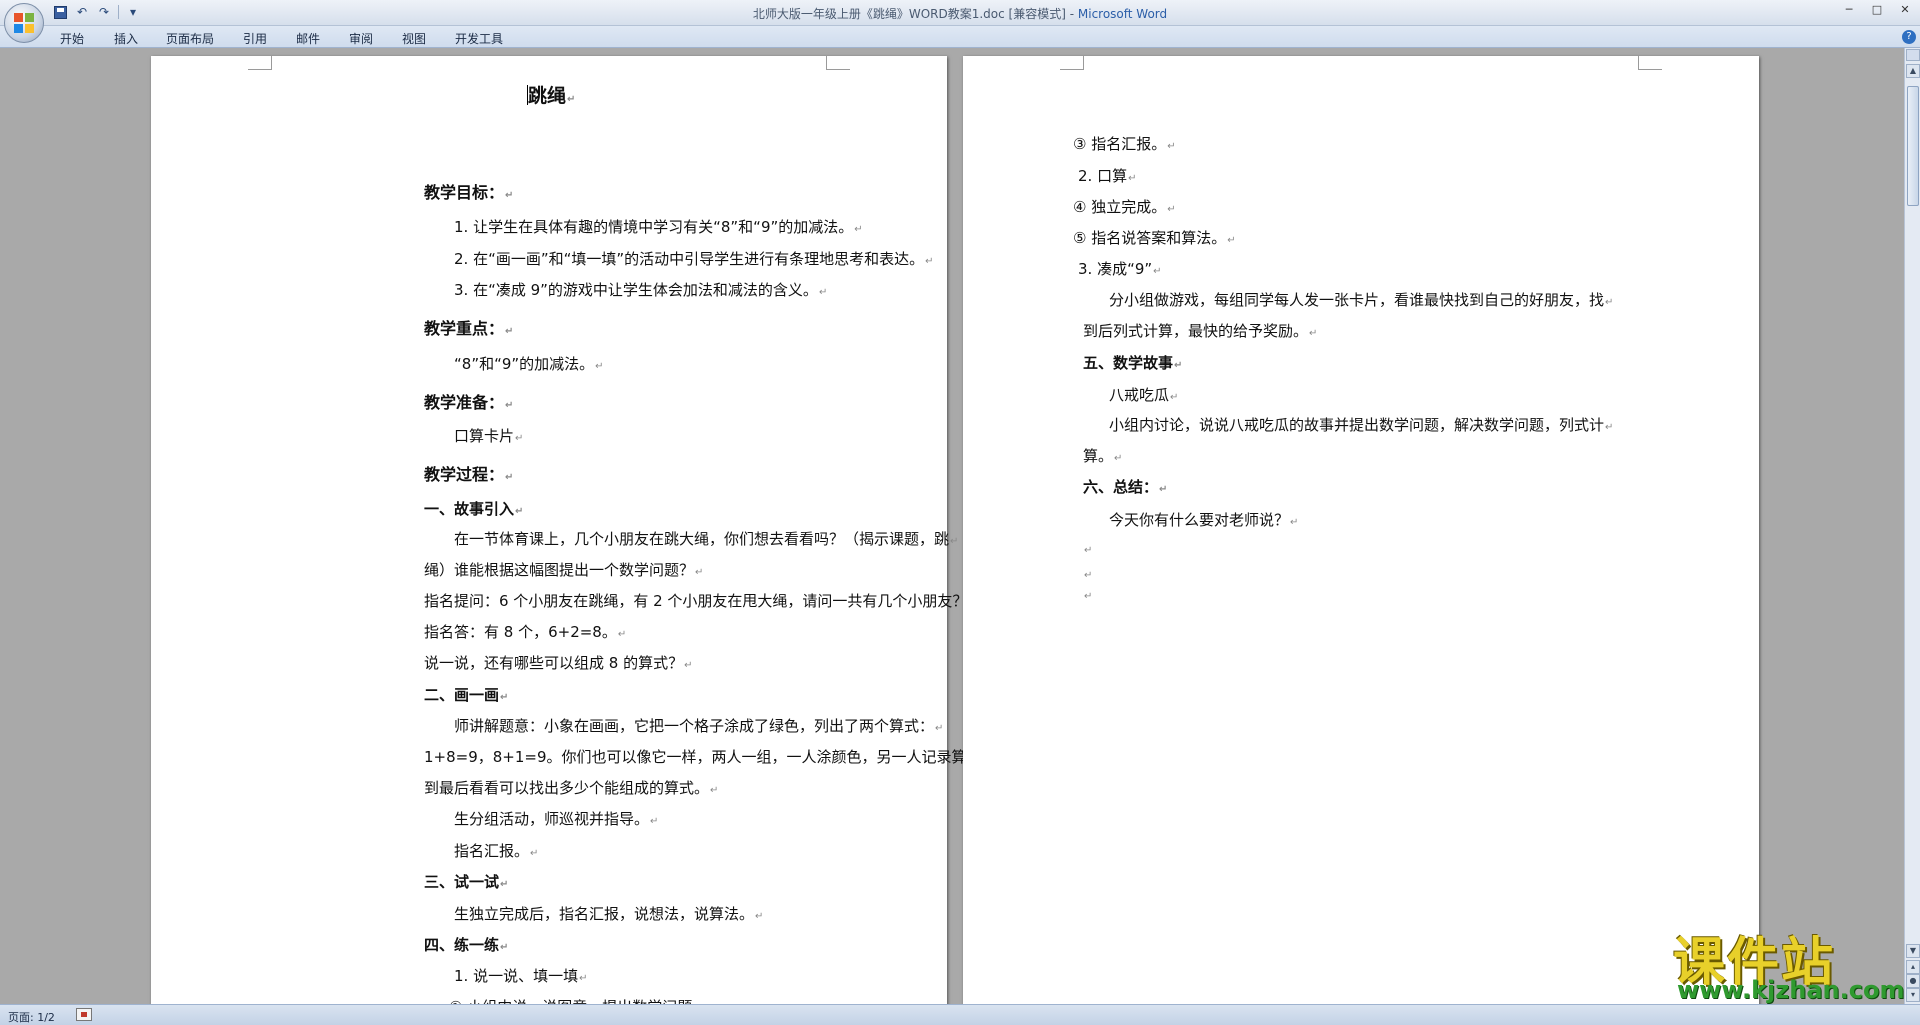 Image resolution: width=1920 pixels, height=1025 pixels. What do you see at coordinates (84, 1014) in the screenshot?
I see `macro-record-icon` at bounding box center [84, 1014].